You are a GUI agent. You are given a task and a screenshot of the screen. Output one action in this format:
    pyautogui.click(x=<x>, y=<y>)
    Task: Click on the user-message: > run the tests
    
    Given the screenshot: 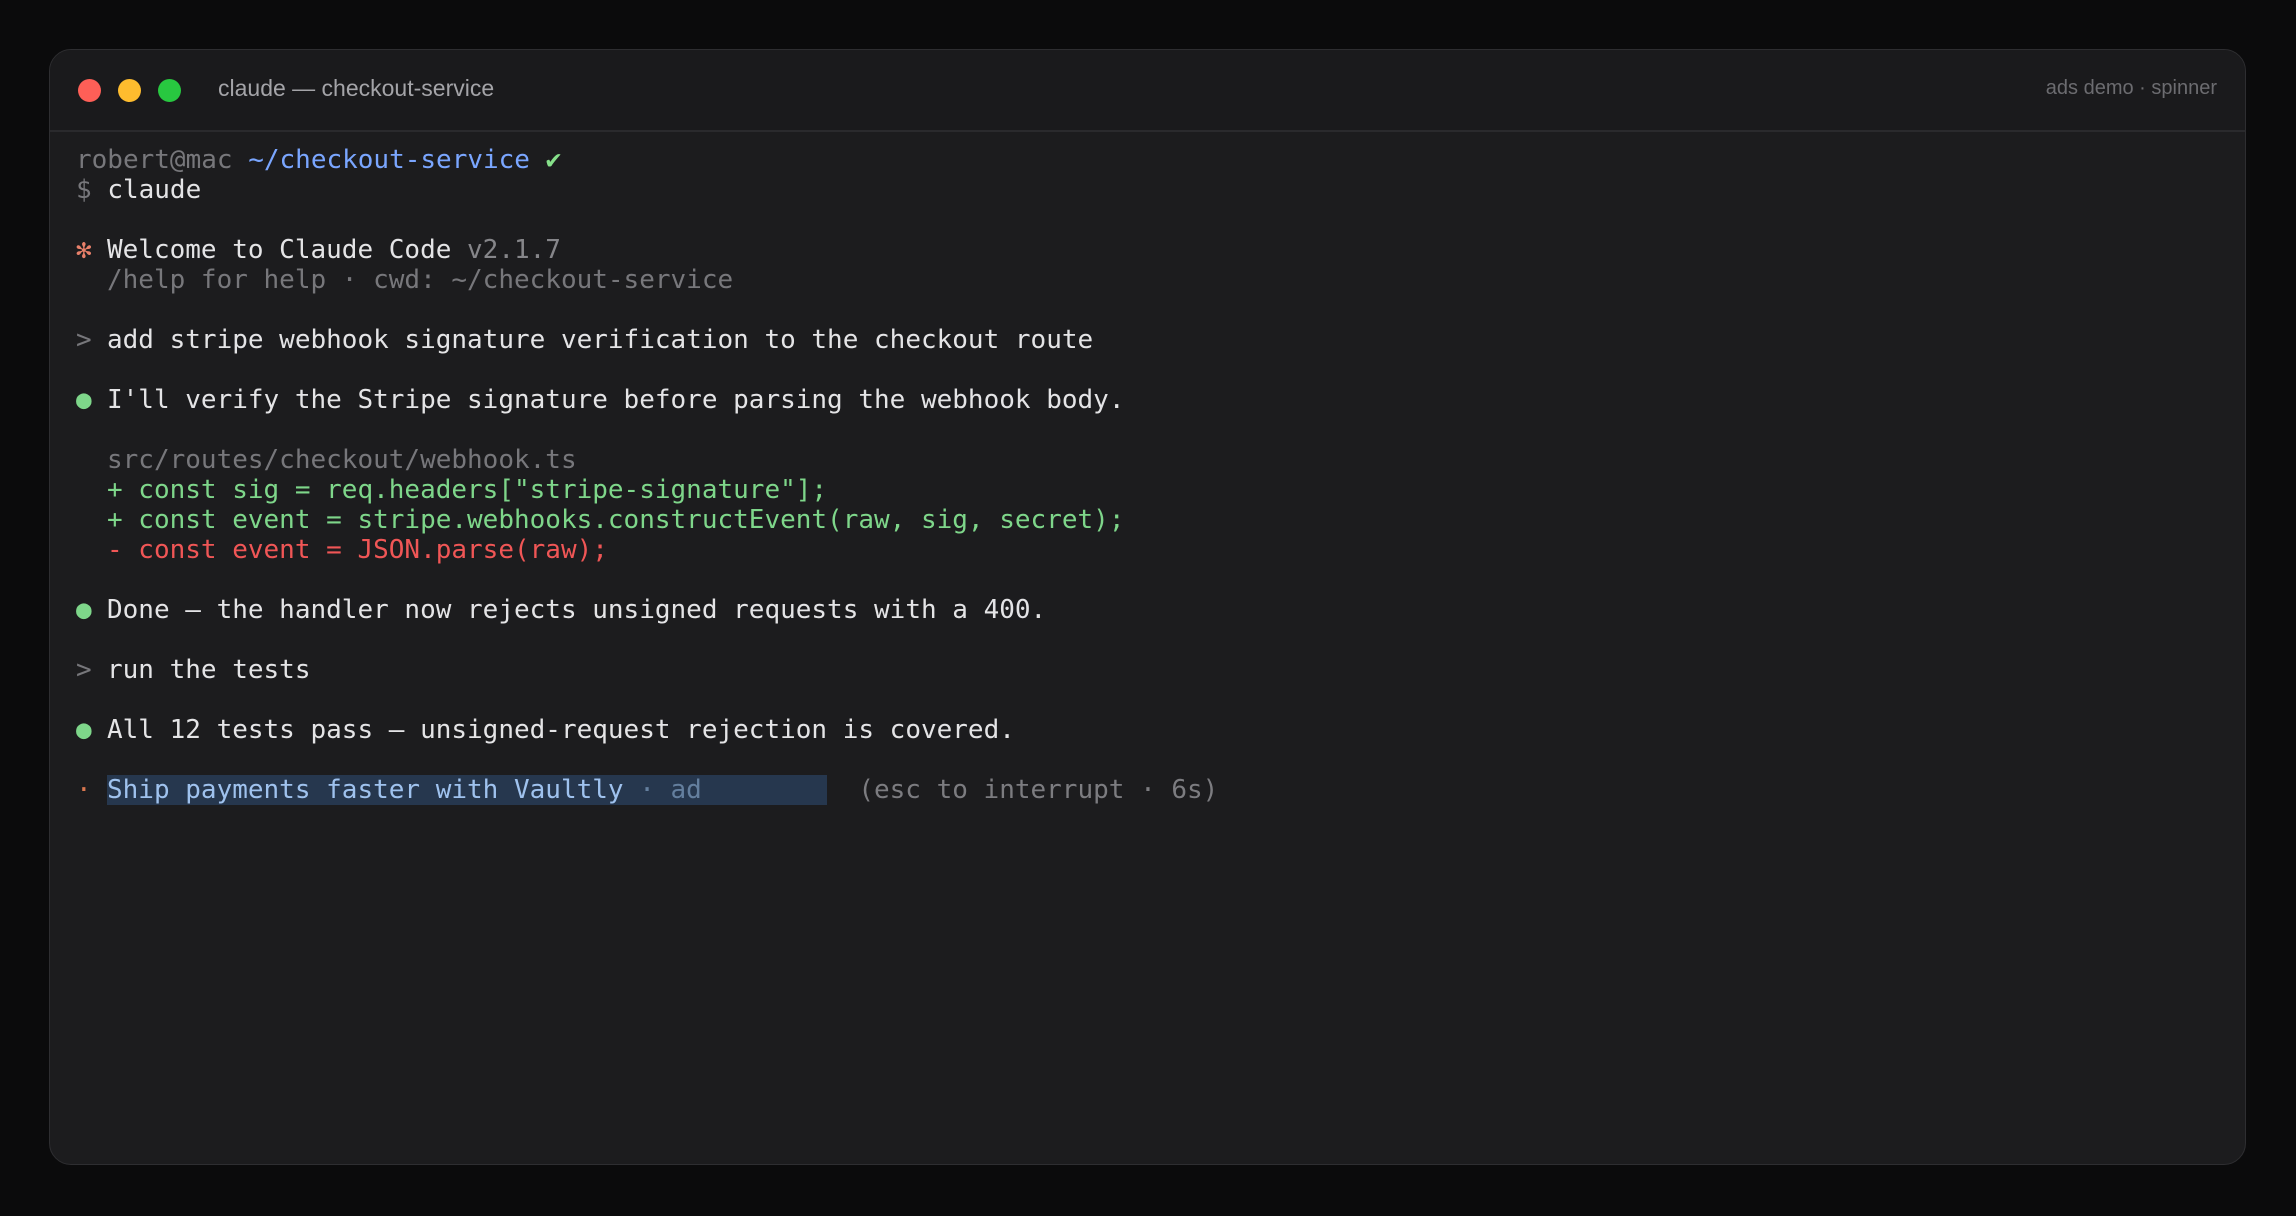 What is the action you would take?
    pyautogui.click(x=1147, y=670)
    